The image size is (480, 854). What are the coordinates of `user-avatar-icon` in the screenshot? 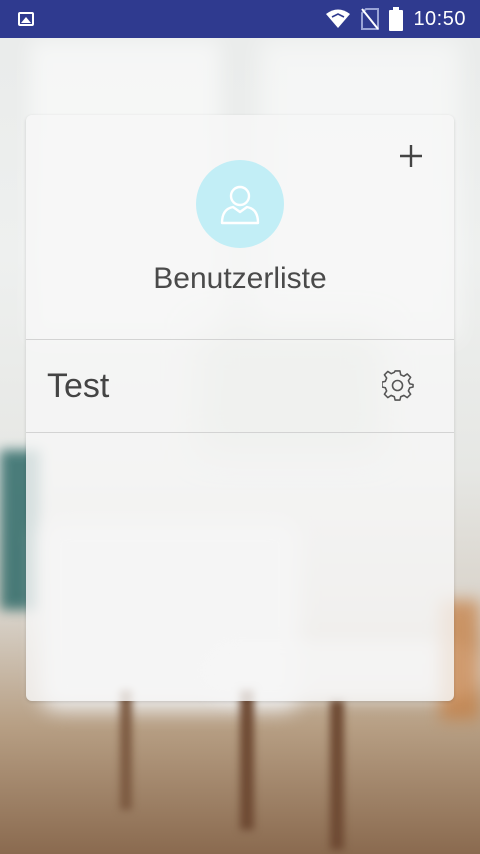 It's located at (240, 205).